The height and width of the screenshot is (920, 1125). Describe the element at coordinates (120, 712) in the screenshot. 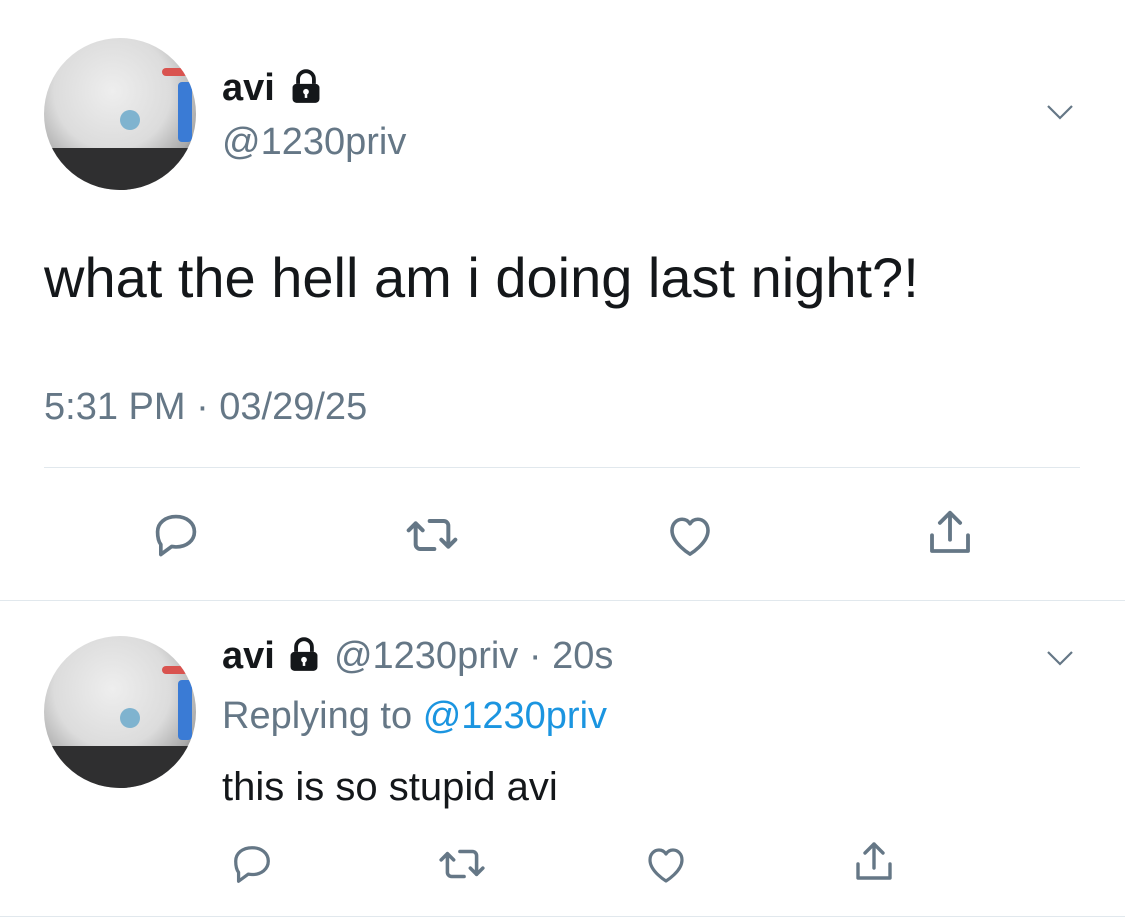

I see `reply-avatar` at that location.